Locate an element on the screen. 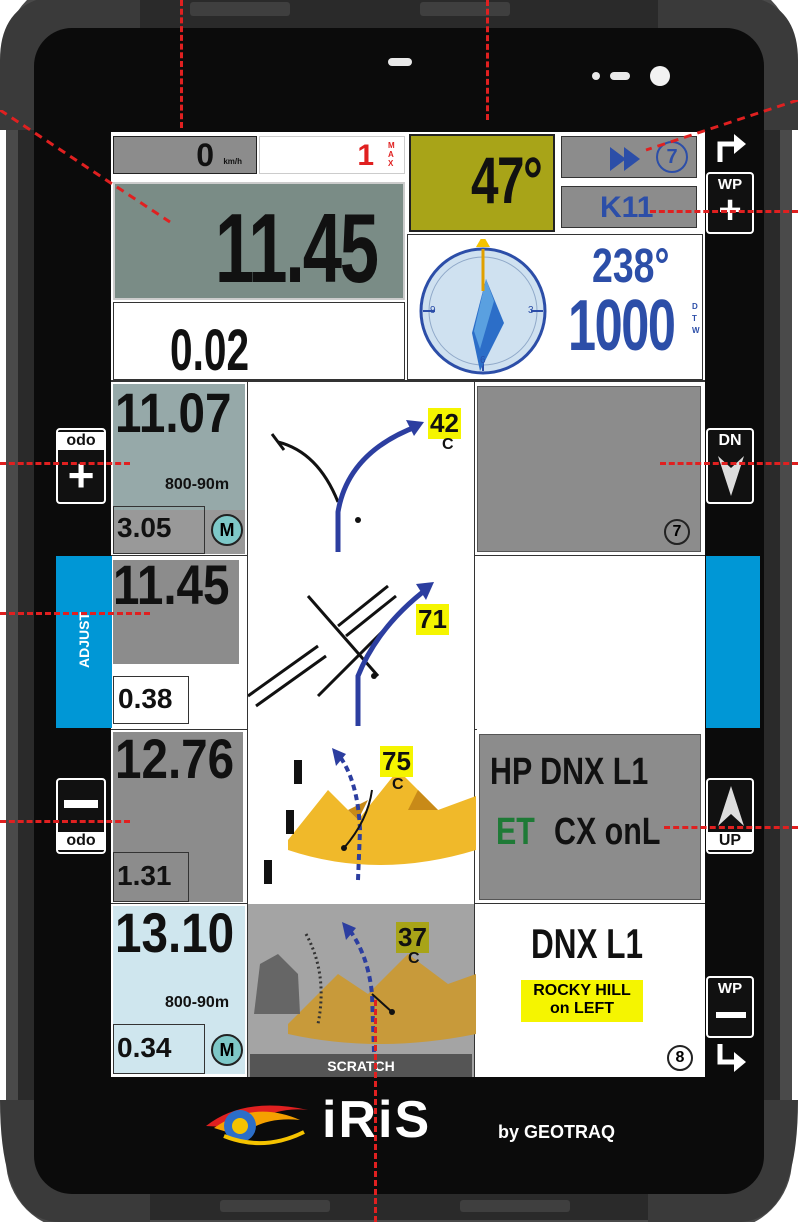 The height and width of the screenshot is (1222, 798). up-label: UP is located at coordinates (730, 841).